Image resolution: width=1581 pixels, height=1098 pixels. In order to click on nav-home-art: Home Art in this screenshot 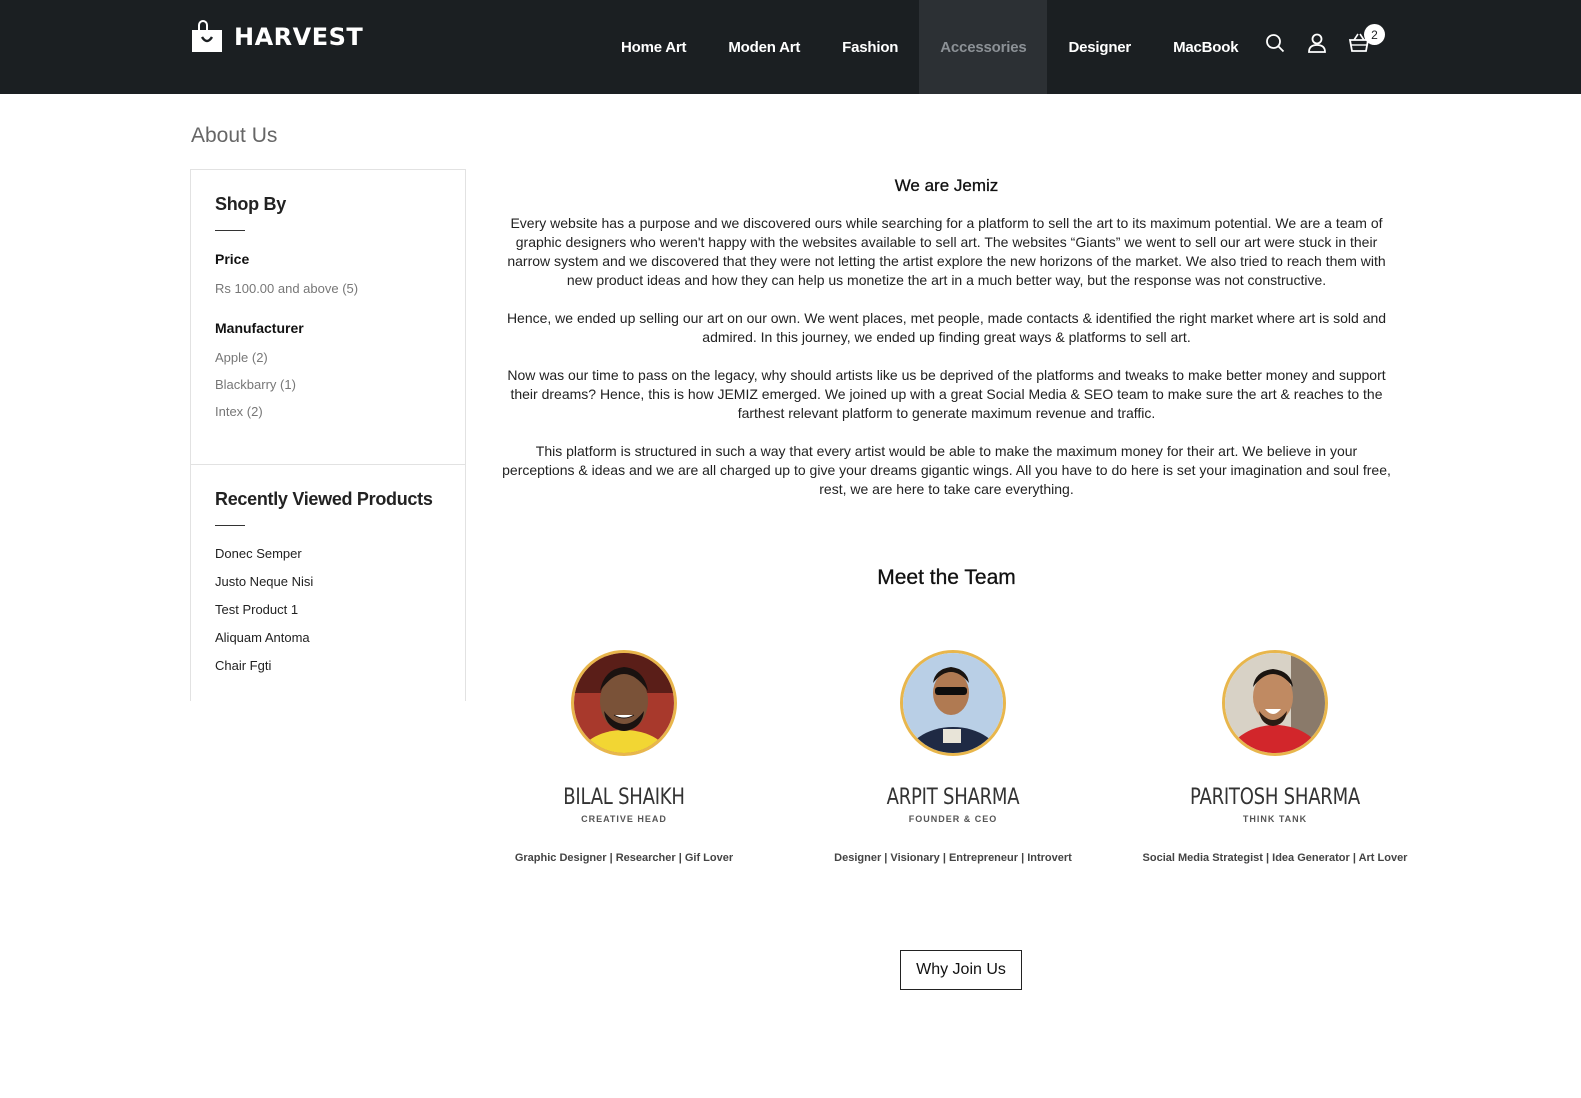, I will do `click(653, 47)`.